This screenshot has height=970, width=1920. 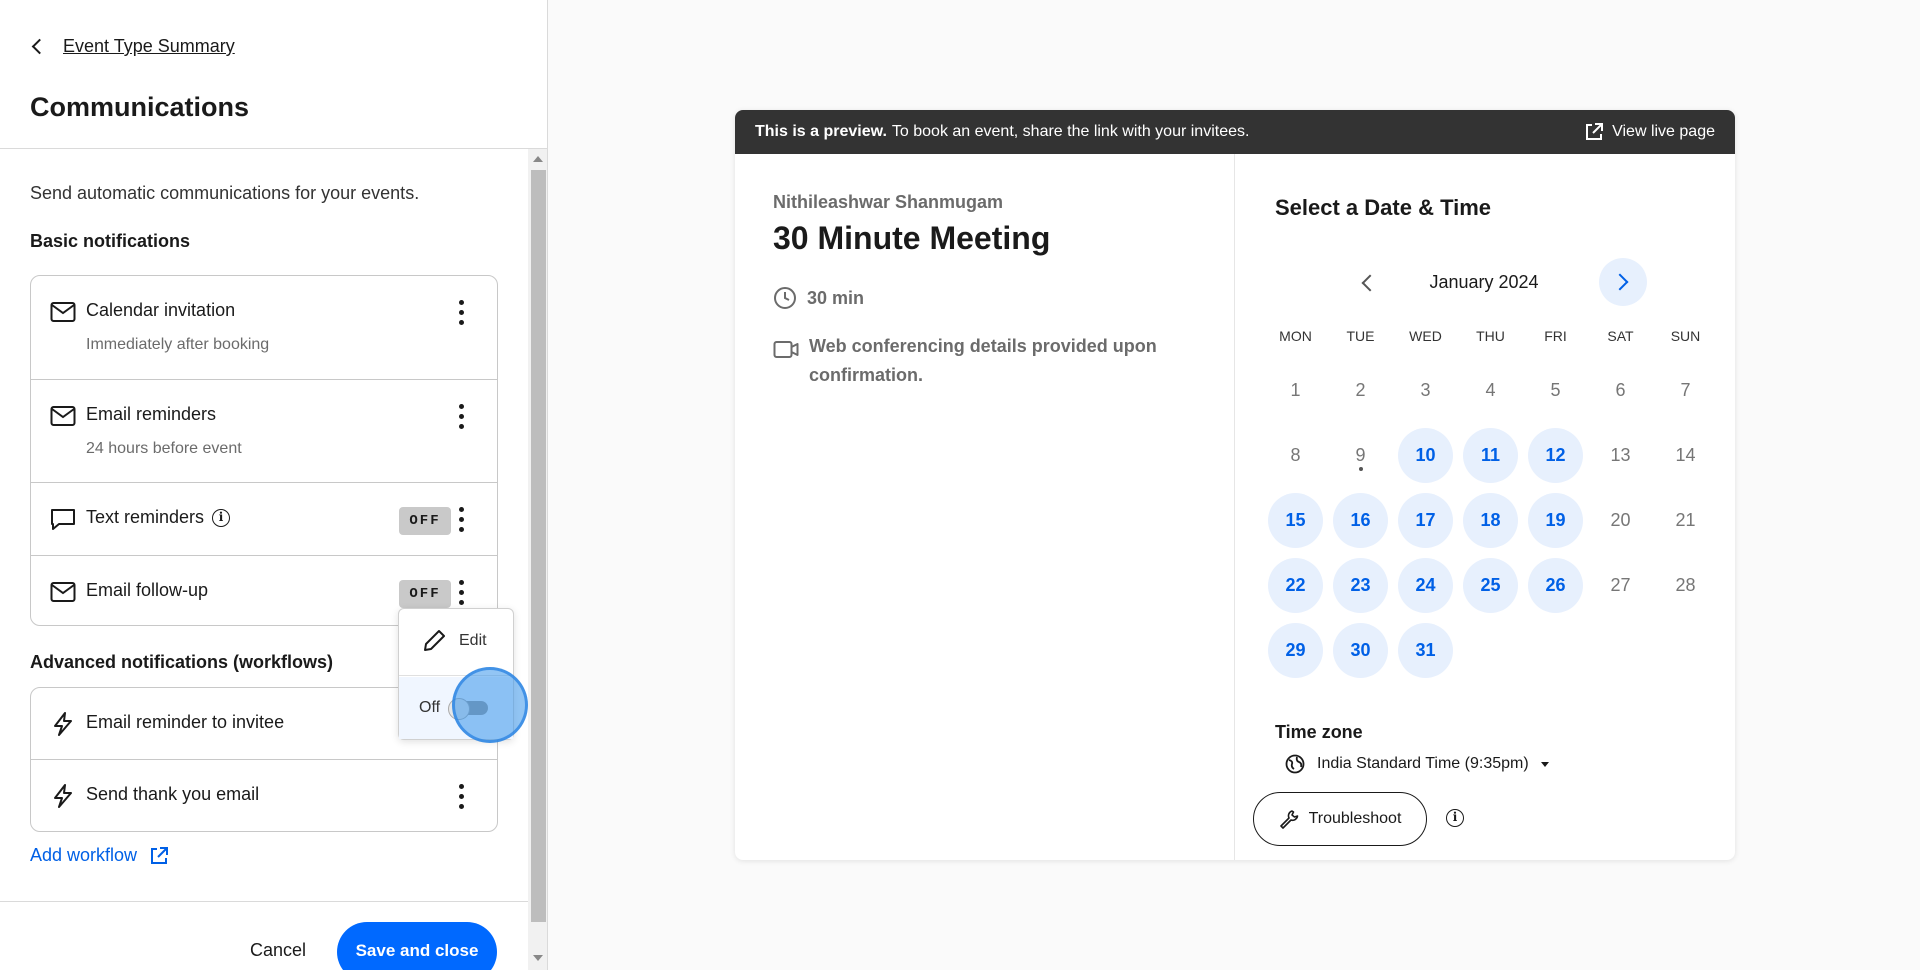 I want to click on calendar-day-available: 24, so click(x=1425, y=585).